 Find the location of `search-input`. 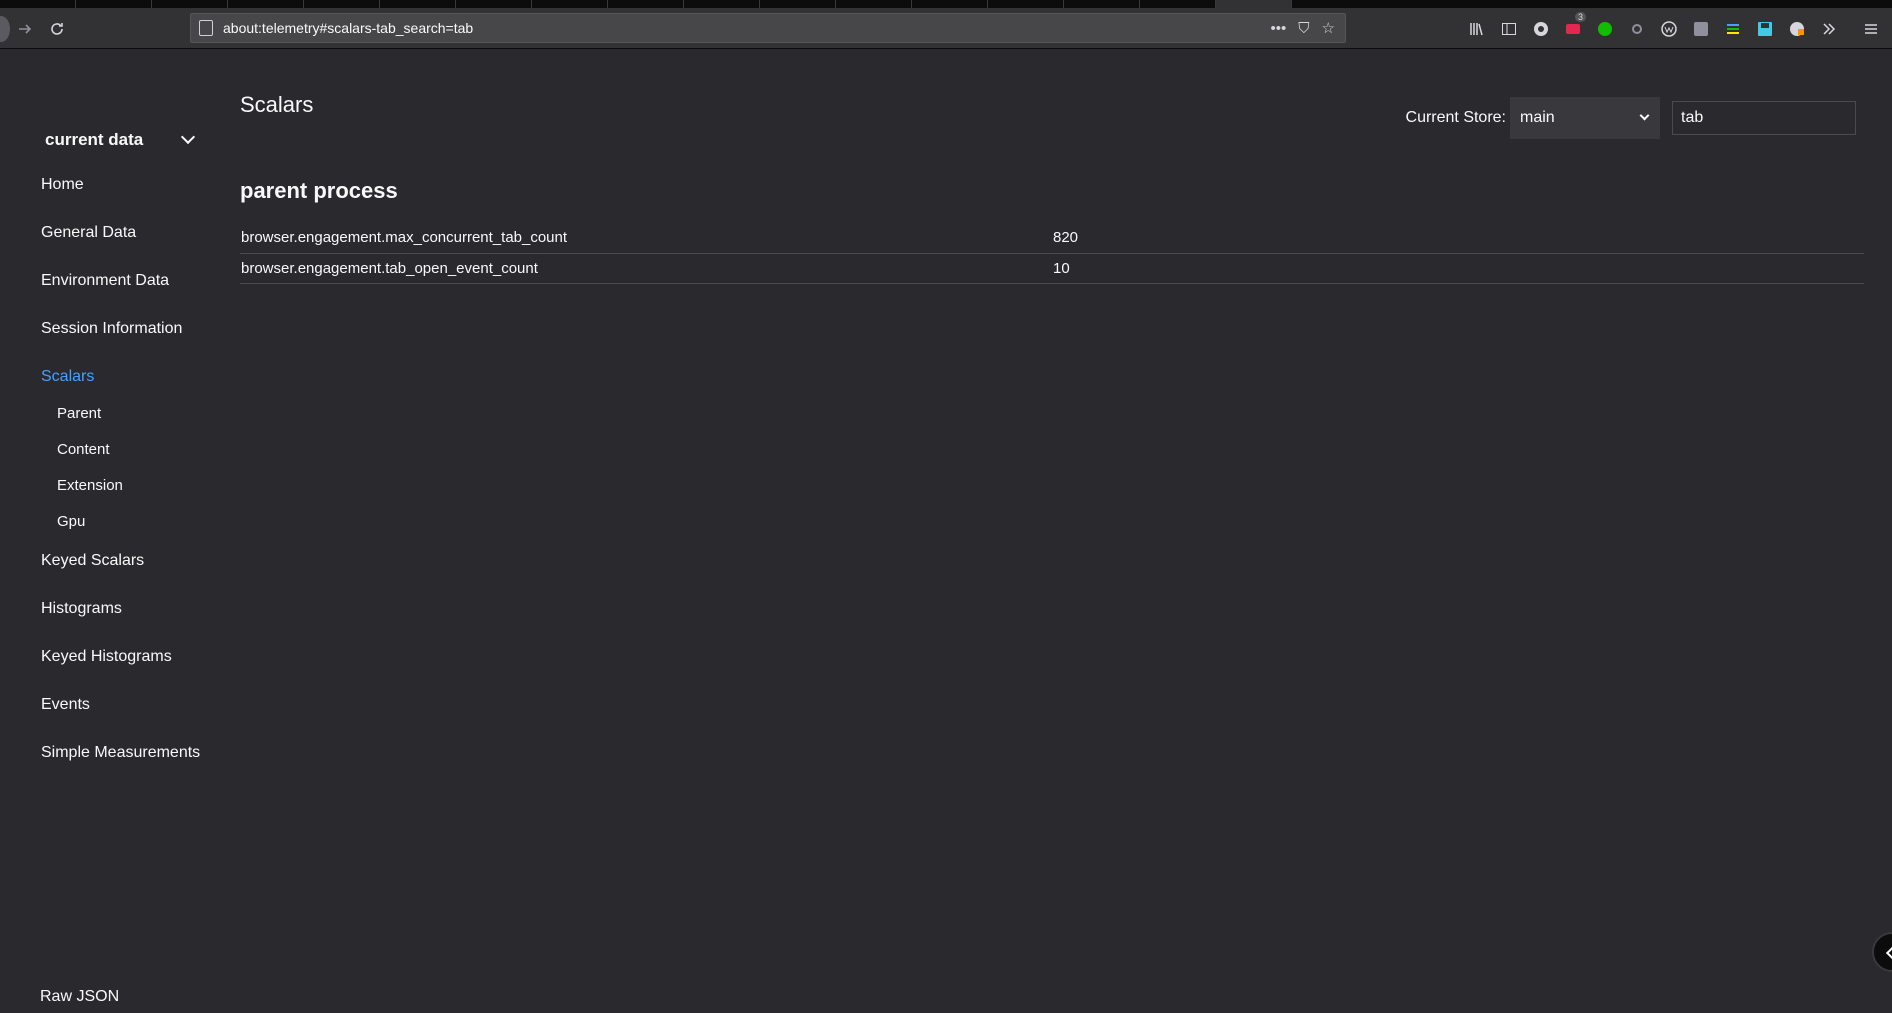

search-input is located at coordinates (1764, 118).